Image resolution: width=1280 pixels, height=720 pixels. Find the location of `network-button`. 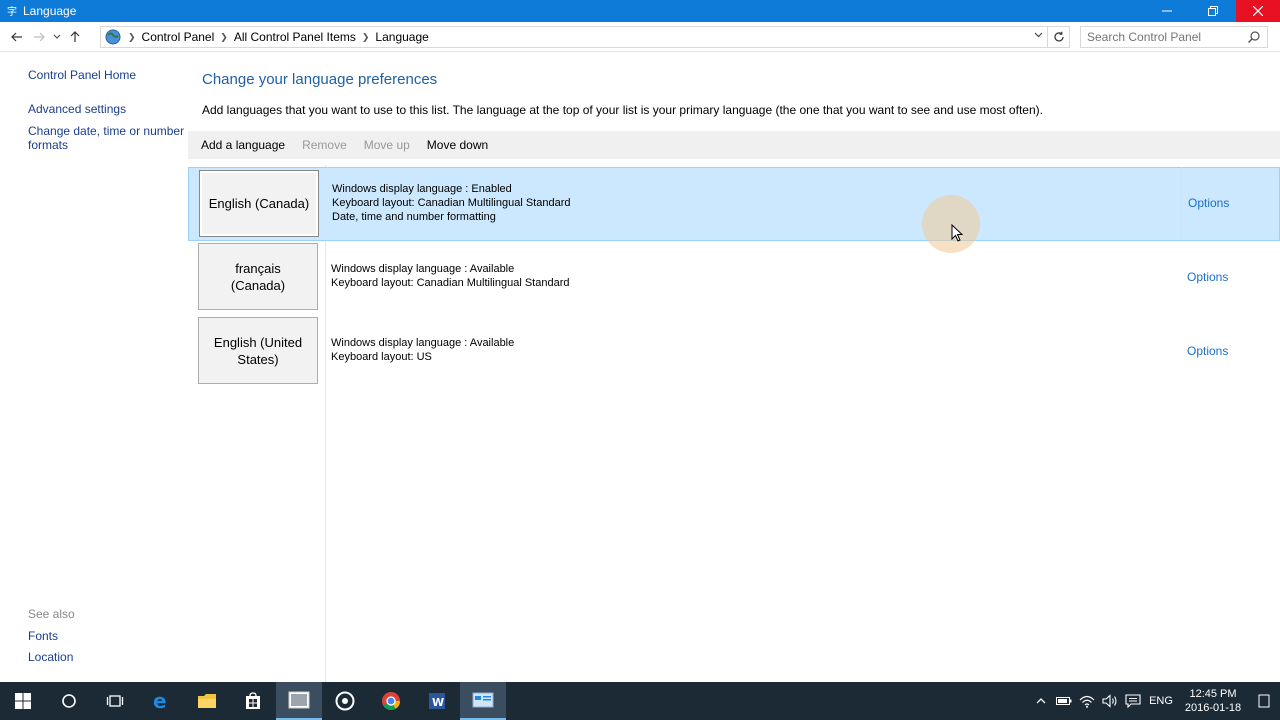

network-button is located at coordinates (1086, 701).